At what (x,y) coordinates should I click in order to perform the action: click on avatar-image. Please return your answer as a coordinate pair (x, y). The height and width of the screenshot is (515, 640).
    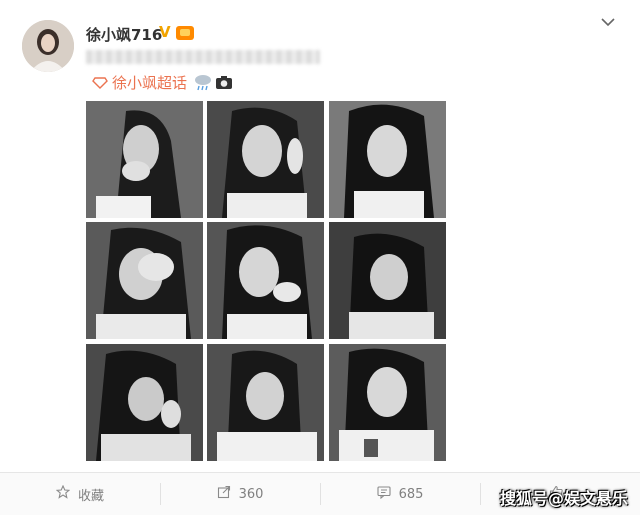
    Looking at the image, I should click on (48, 46).